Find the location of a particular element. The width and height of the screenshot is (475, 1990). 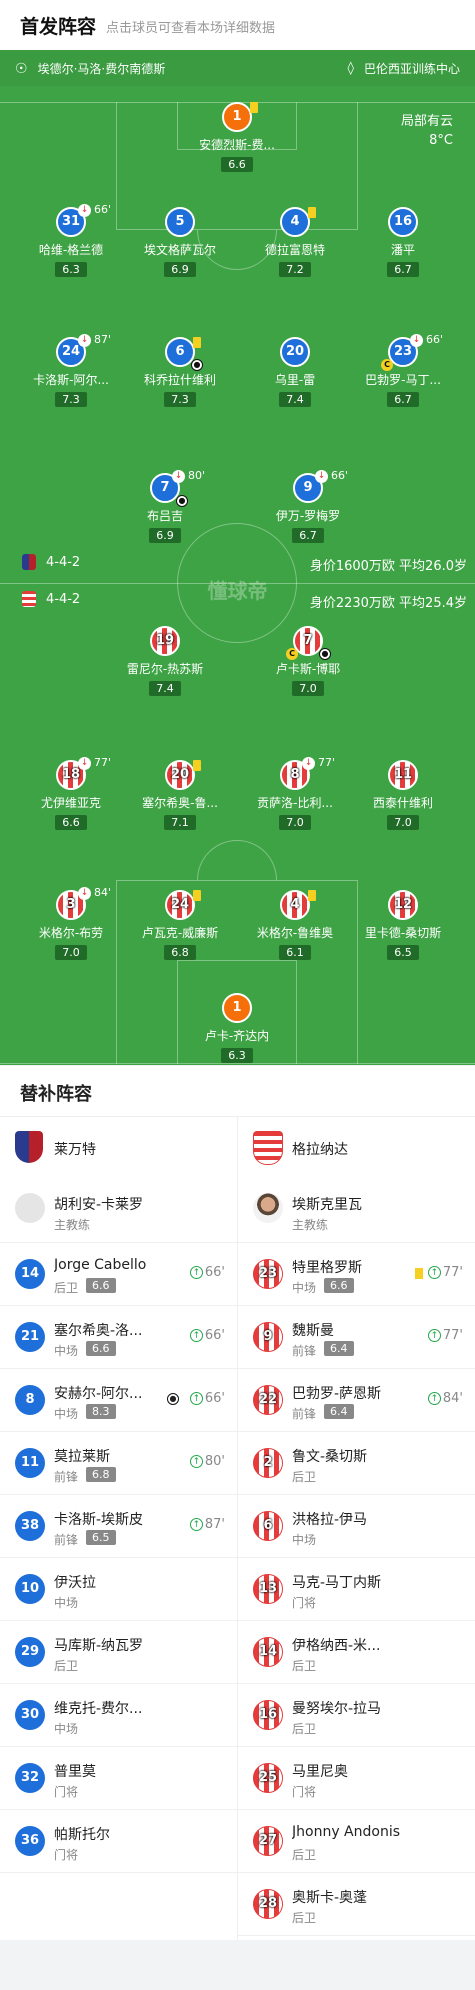

player-name: 卢卡斯-博耶 is located at coordinates (308, 669).